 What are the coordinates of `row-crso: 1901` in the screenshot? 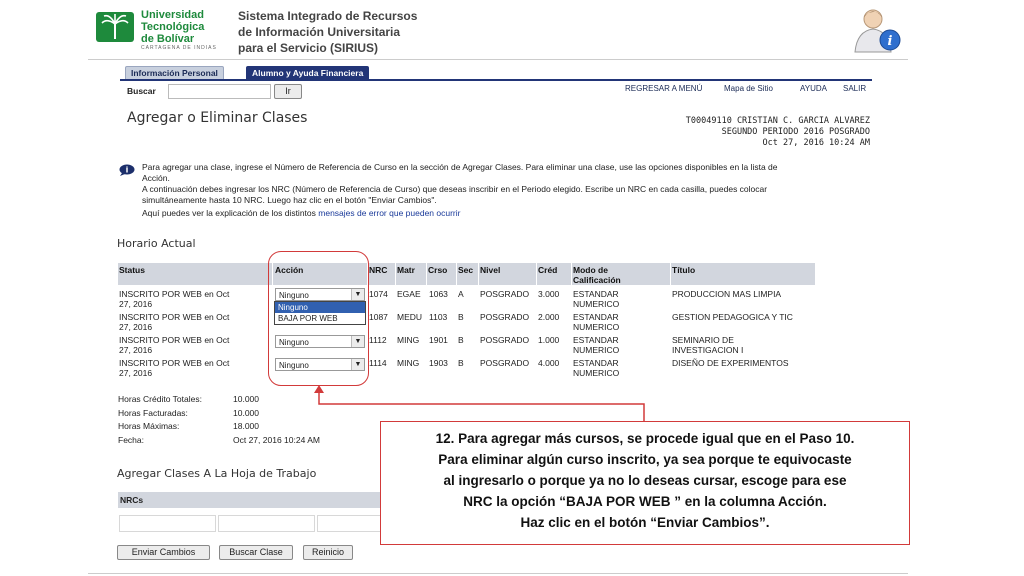 It's located at (438, 340).